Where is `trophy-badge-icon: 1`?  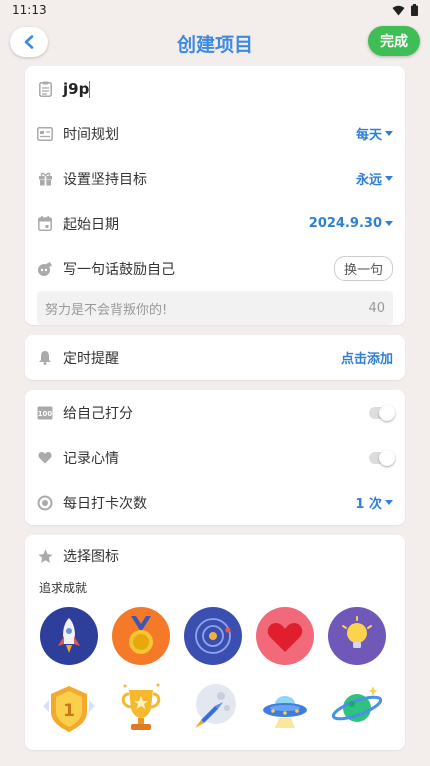
trophy-badge-icon: 1 is located at coordinates (69, 708).